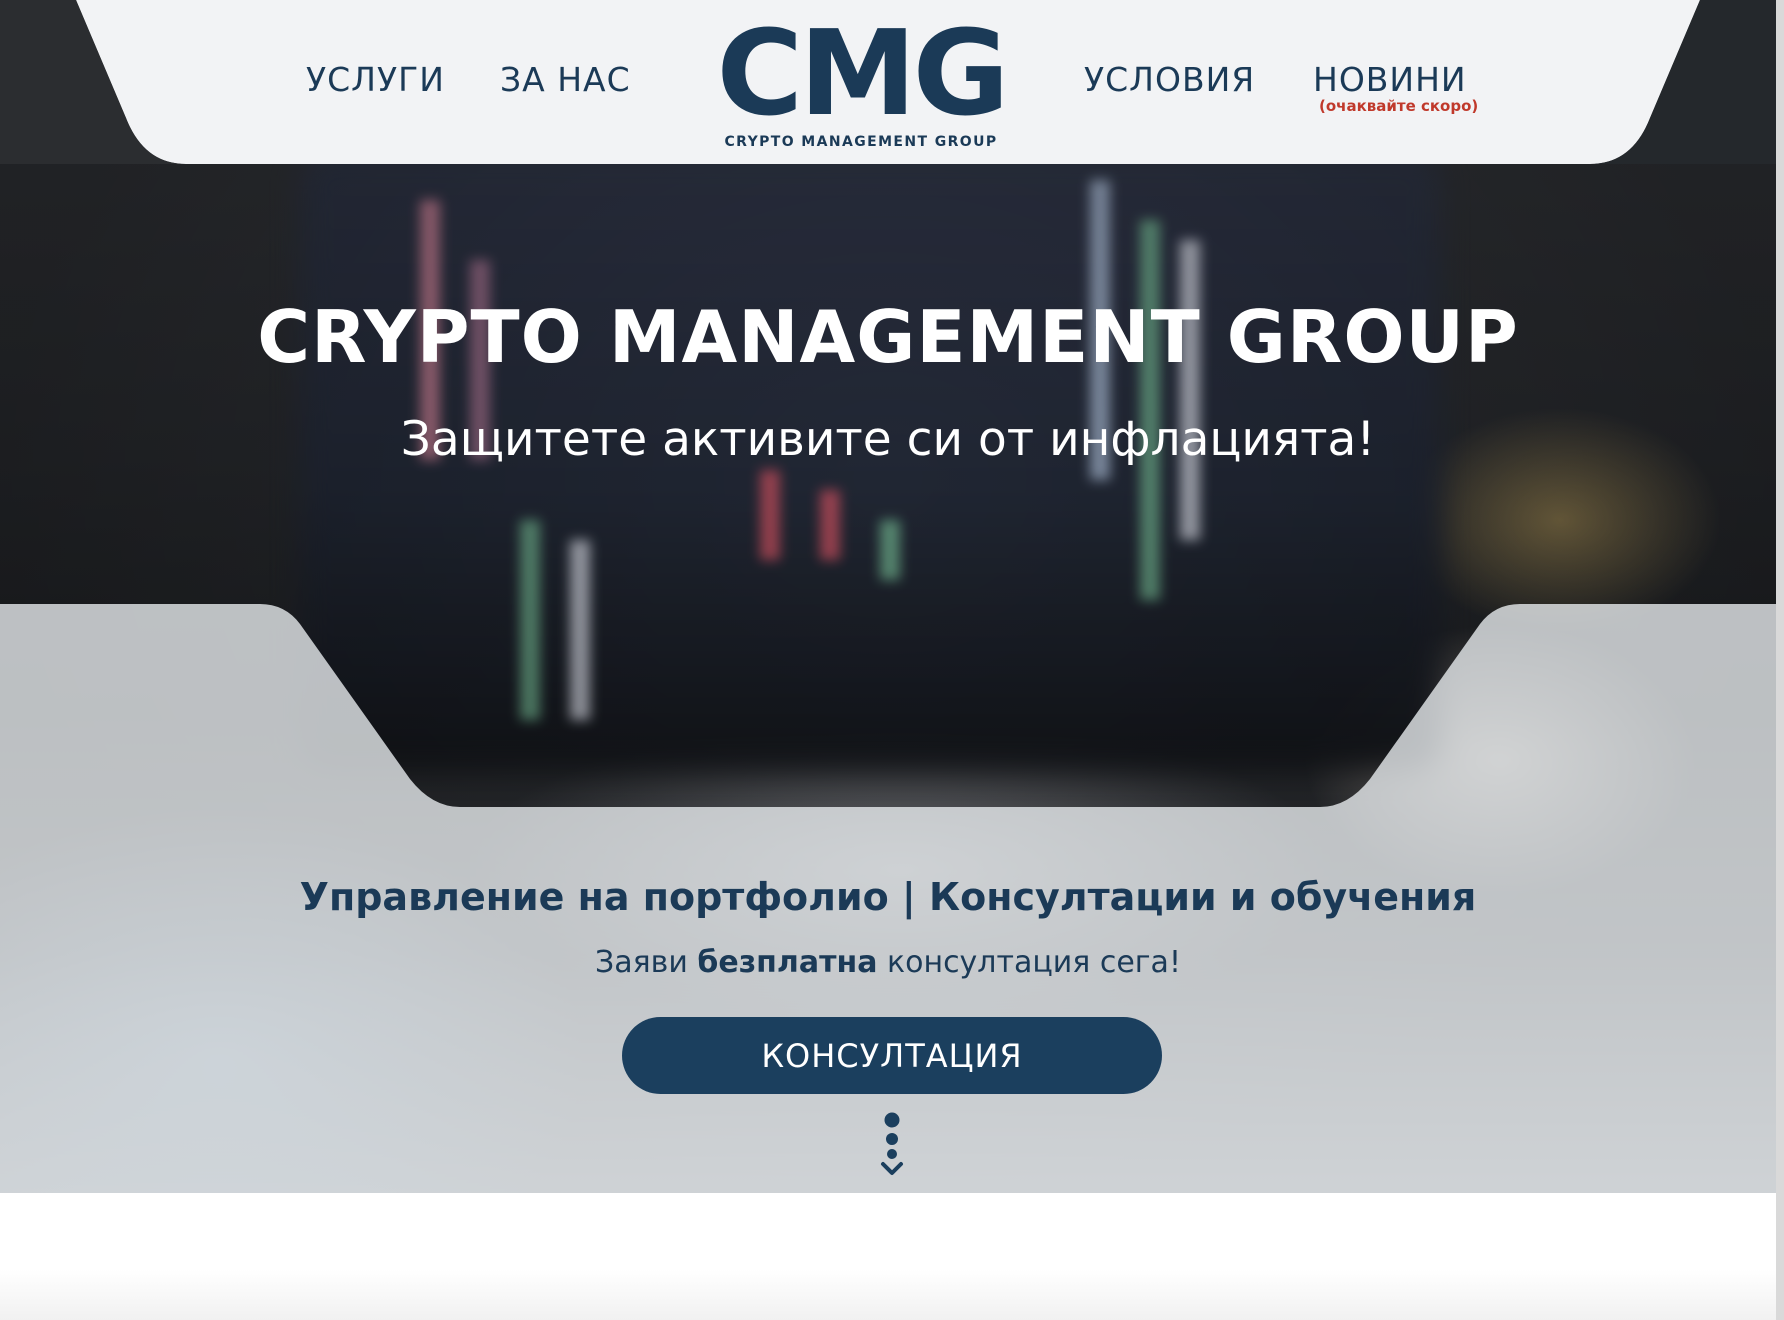 This screenshot has width=1784, height=1320. What do you see at coordinates (863, 73) in the screenshot?
I see `logo-wordmark: CMG` at bounding box center [863, 73].